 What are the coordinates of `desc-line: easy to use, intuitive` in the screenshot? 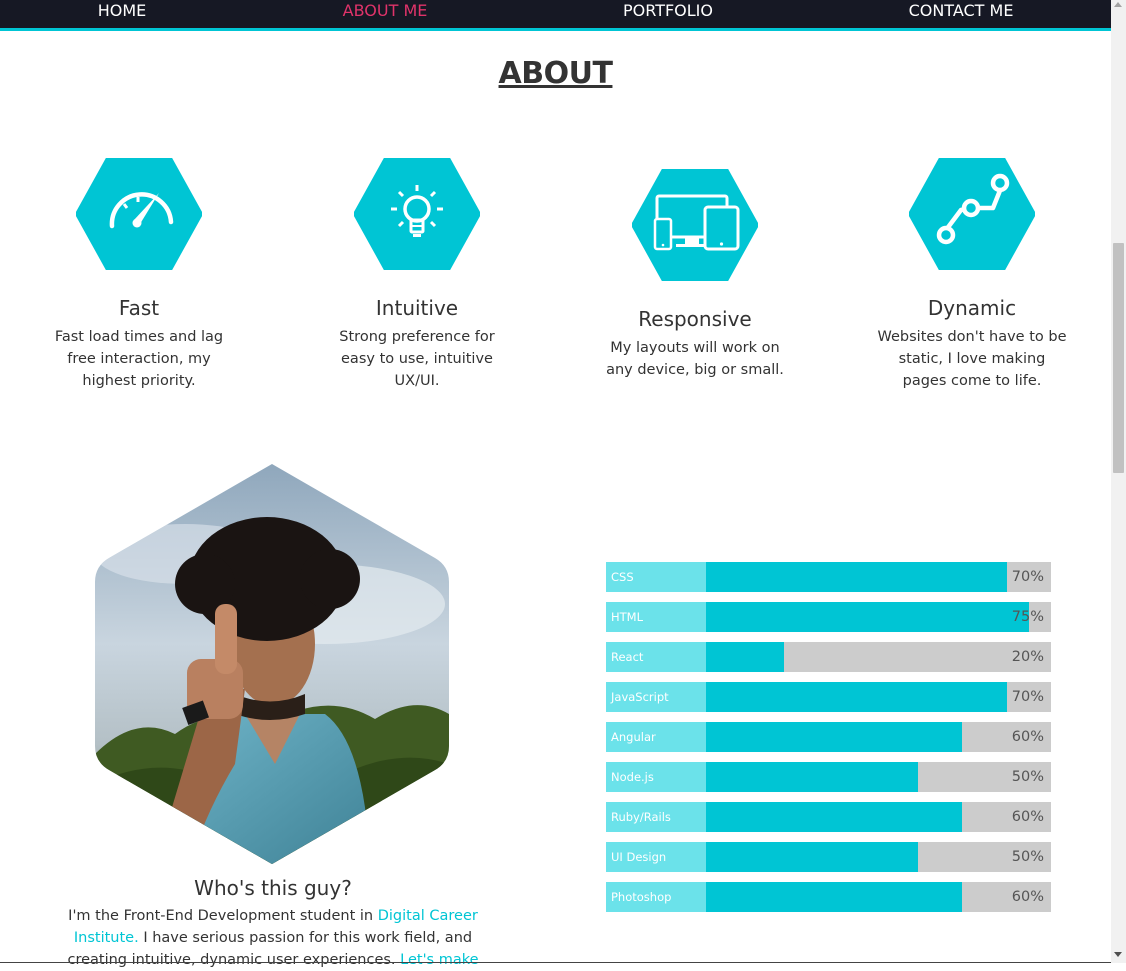 It's located at (417, 359).